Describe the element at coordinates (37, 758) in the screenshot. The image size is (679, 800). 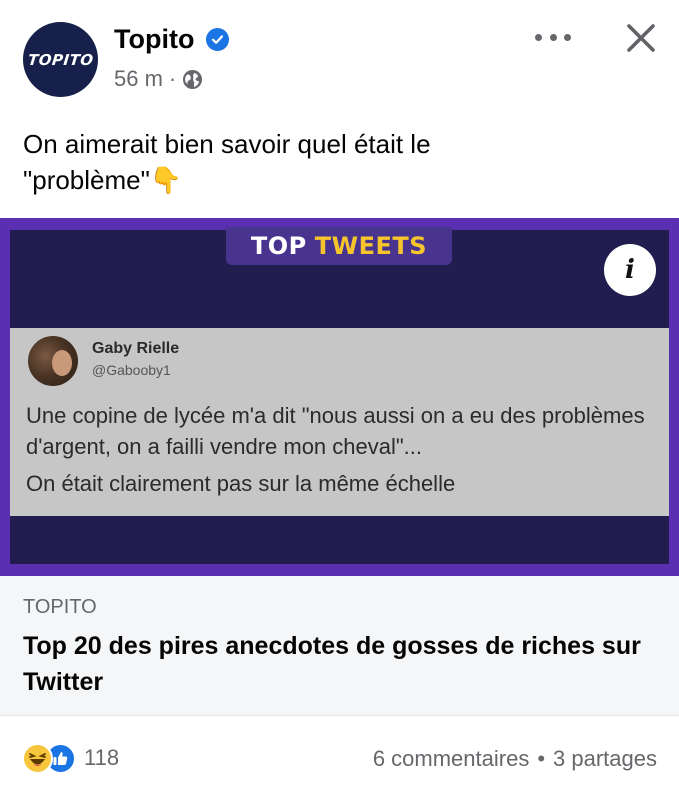
I see `haha-reaction-icon` at that location.